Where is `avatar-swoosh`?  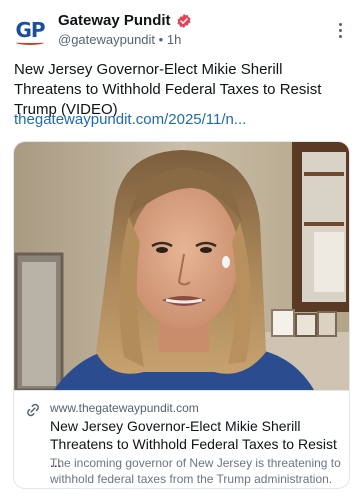 avatar-swoosh is located at coordinates (30, 42).